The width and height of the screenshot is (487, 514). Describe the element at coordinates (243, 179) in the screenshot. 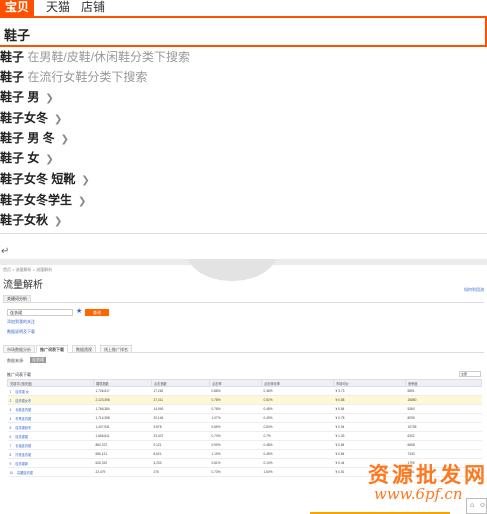

I see `suggestion-item: 鞋子女冬 短靴 ❯` at that location.